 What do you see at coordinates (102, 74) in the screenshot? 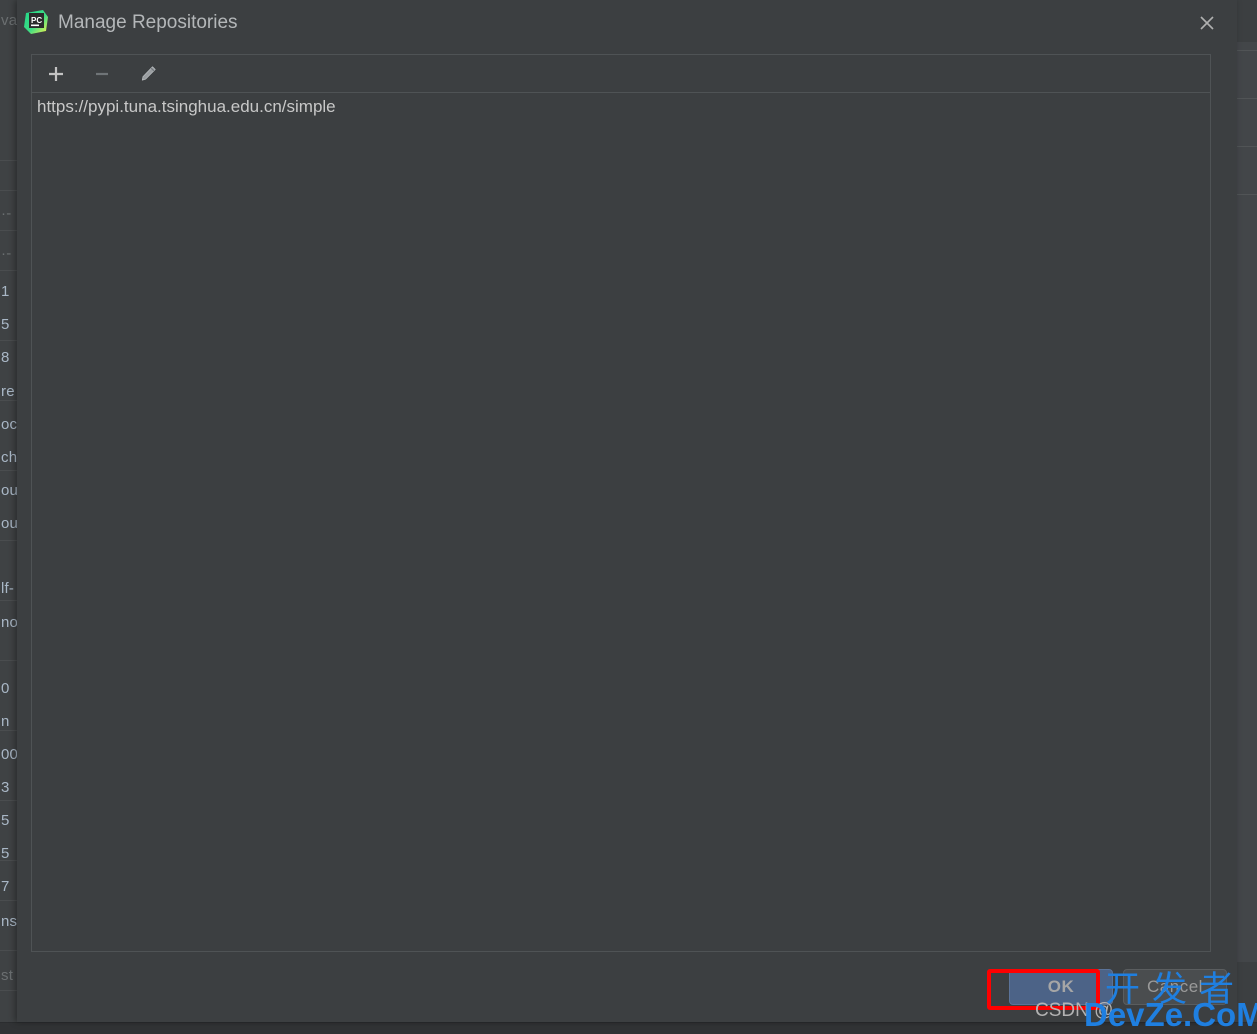
I see `remove-repository-button` at bounding box center [102, 74].